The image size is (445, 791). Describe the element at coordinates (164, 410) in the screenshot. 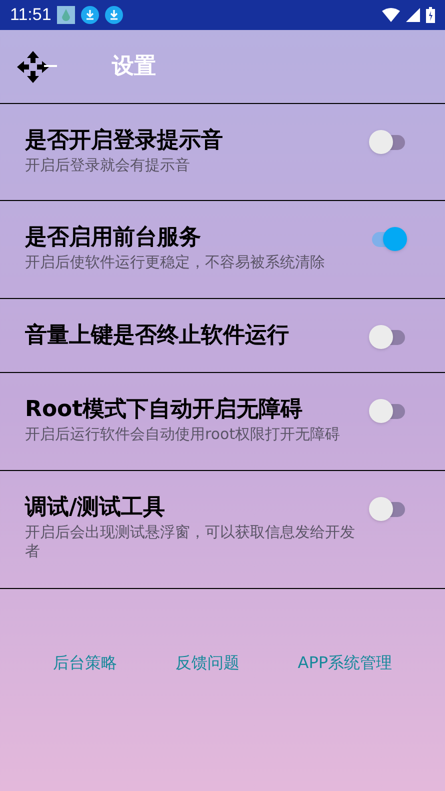

I see `setting-title: Root模式下自动开启无障碍` at that location.